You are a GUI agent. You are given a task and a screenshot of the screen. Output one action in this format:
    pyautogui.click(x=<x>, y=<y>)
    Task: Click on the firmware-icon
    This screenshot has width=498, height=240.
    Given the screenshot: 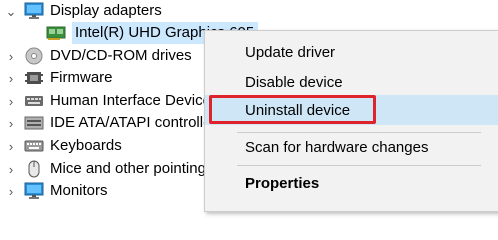 What is the action you would take?
    pyautogui.click(x=34, y=78)
    